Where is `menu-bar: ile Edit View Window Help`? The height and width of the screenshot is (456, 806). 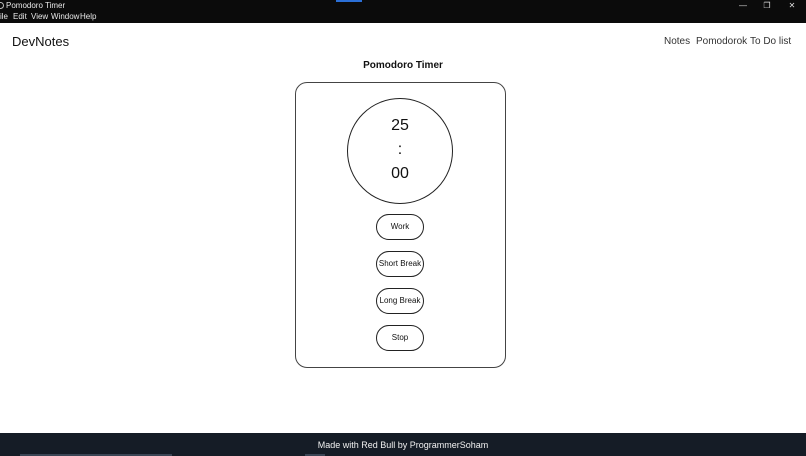 menu-bar: ile Edit View Window Help is located at coordinates (403, 17).